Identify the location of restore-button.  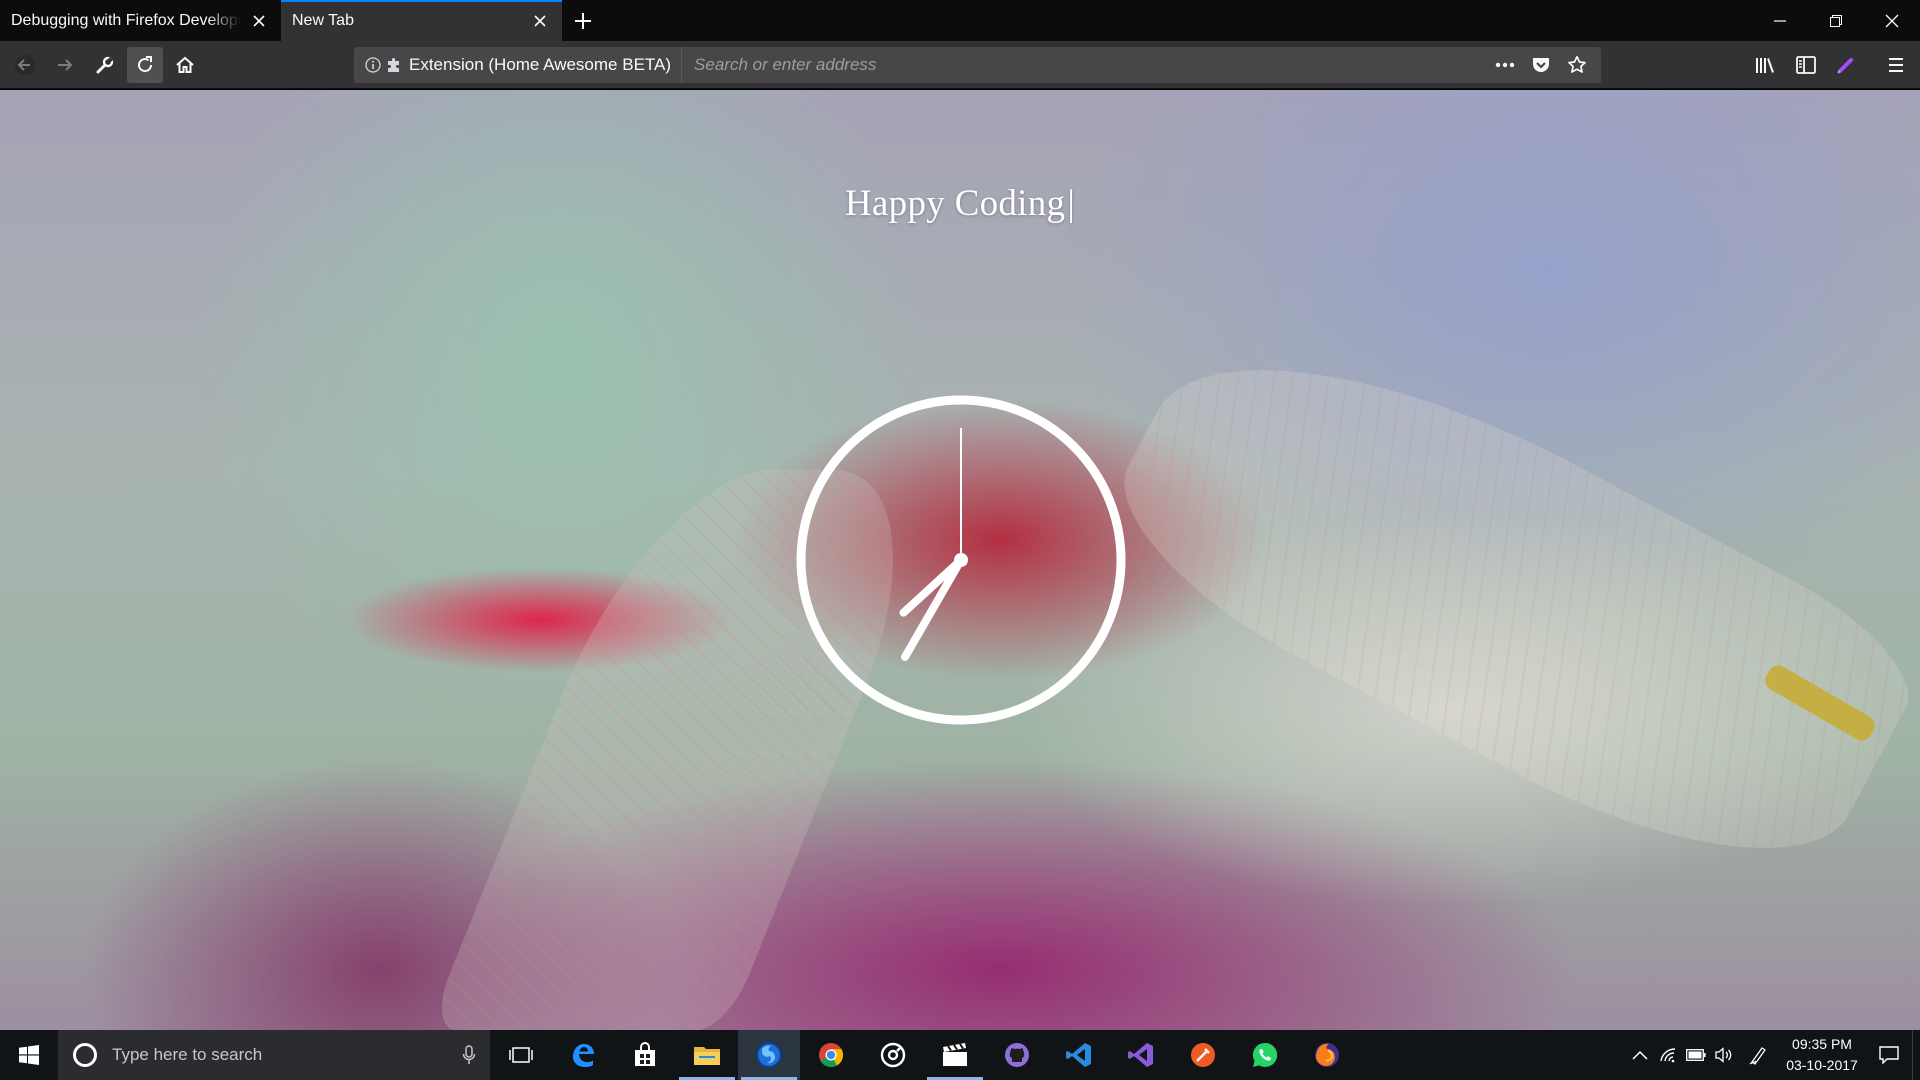
(1836, 20).